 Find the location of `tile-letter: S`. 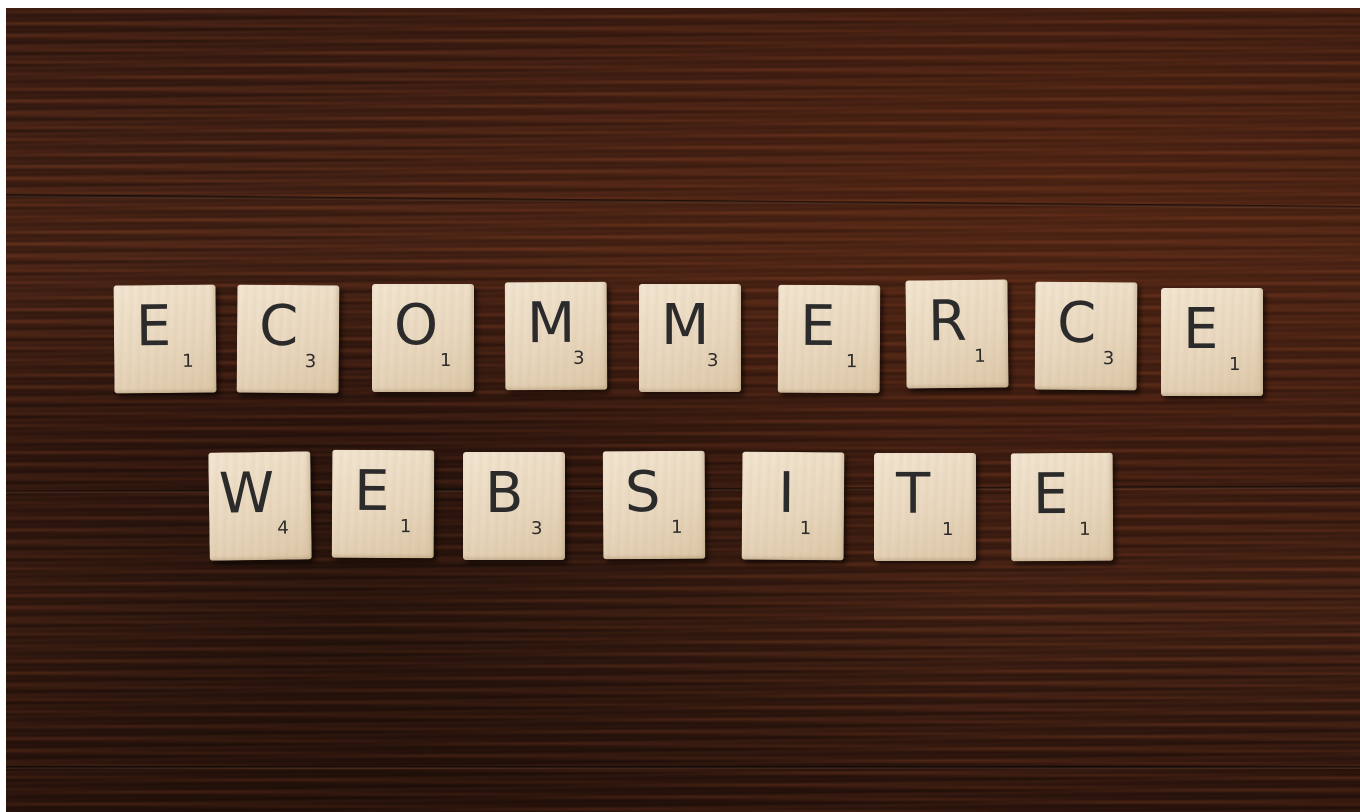

tile-letter: S is located at coordinates (642, 492).